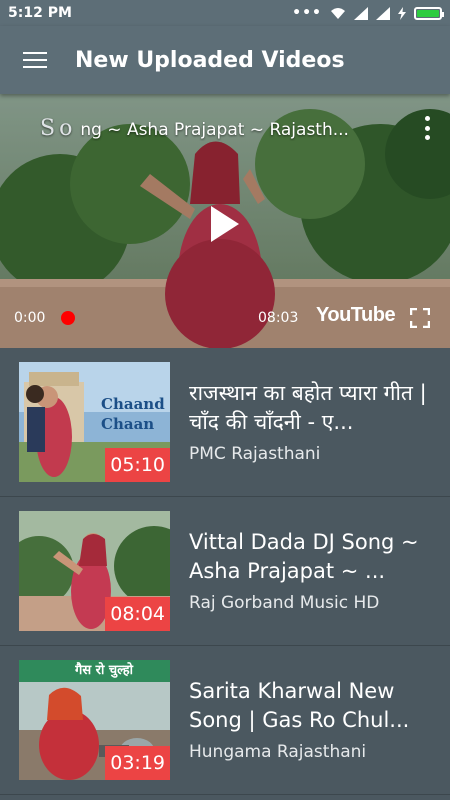 The height and width of the screenshot is (800, 450). I want to click on battery-level, so click(428, 13).